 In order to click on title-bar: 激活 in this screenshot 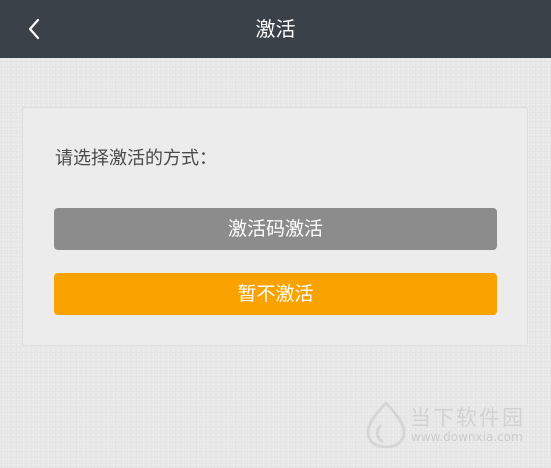, I will do `click(275, 29)`.